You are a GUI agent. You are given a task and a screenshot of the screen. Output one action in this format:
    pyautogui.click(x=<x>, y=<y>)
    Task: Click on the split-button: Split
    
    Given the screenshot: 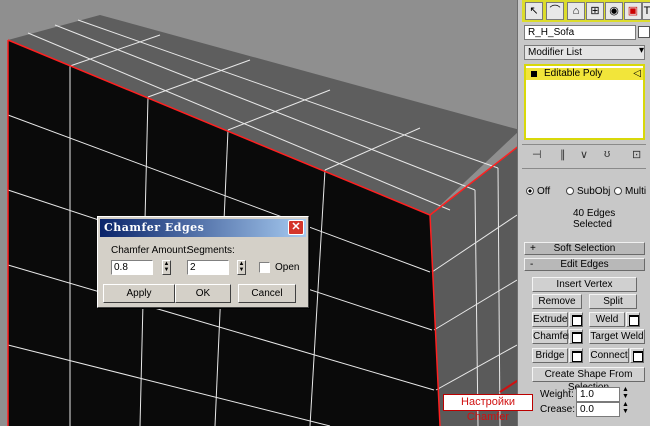 What is the action you would take?
    pyautogui.click(x=613, y=301)
    